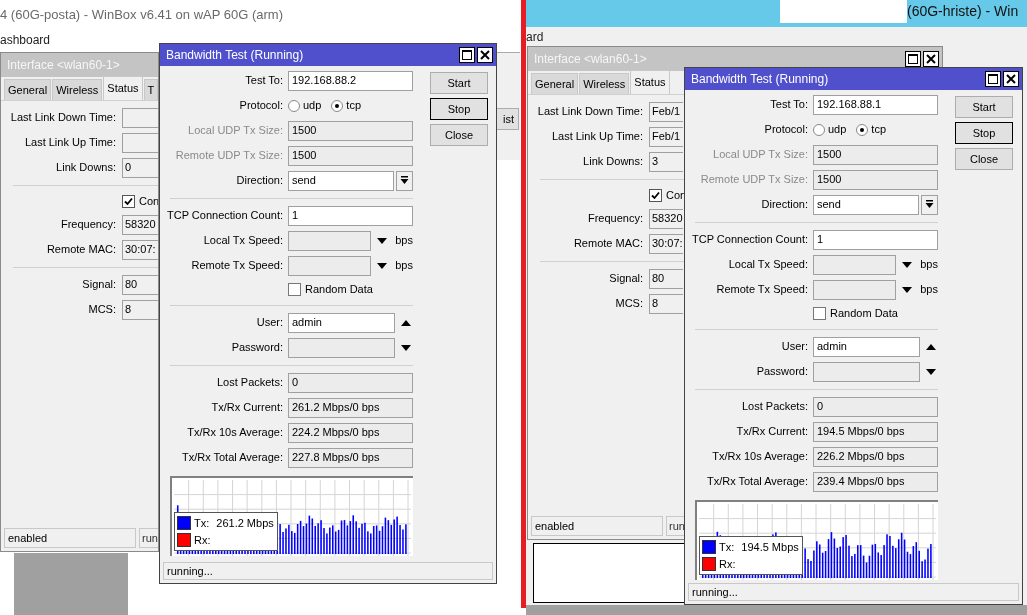 The width and height of the screenshot is (1027, 615). Describe the element at coordinates (140, 224) in the screenshot. I see `value-field: 58320` at that location.